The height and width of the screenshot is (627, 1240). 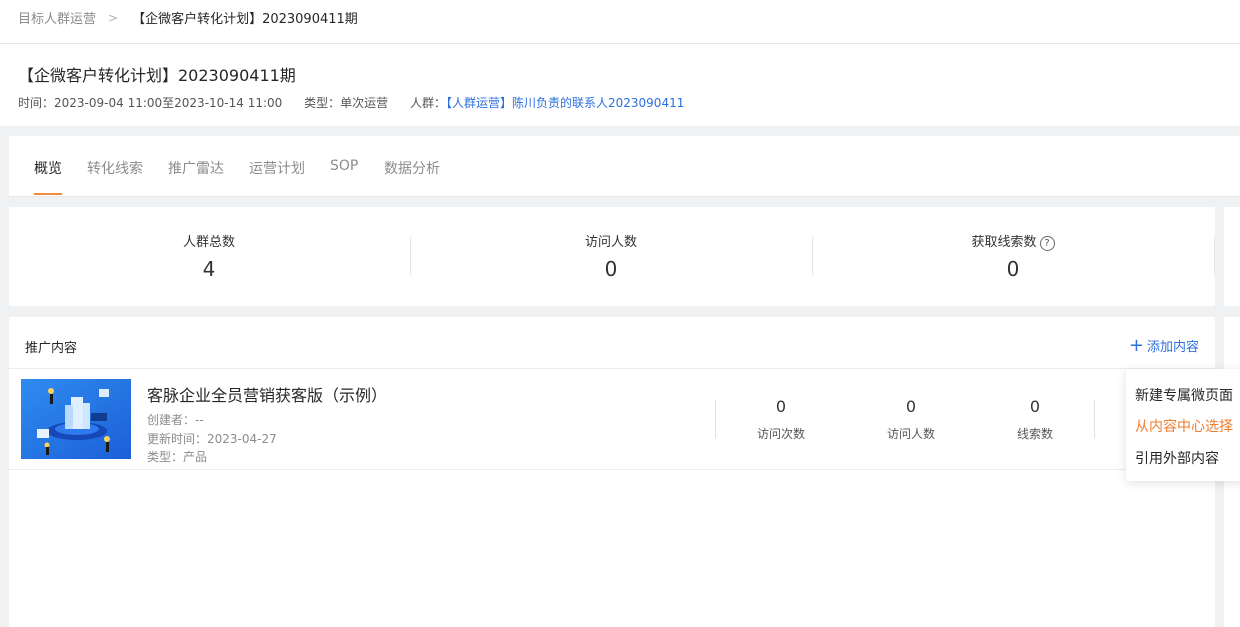 What do you see at coordinates (168, 103) in the screenshot?
I see `time-value: 2023-09-04 11:00至2023-10-14 11:00` at bounding box center [168, 103].